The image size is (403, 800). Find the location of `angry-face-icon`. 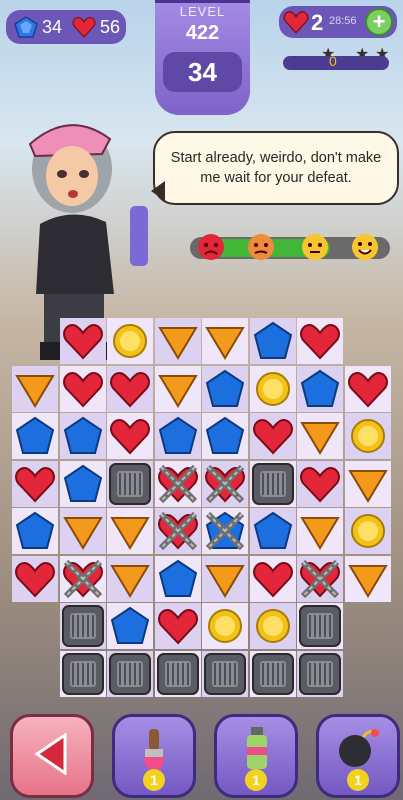

angry-face-icon is located at coordinates (211, 247).